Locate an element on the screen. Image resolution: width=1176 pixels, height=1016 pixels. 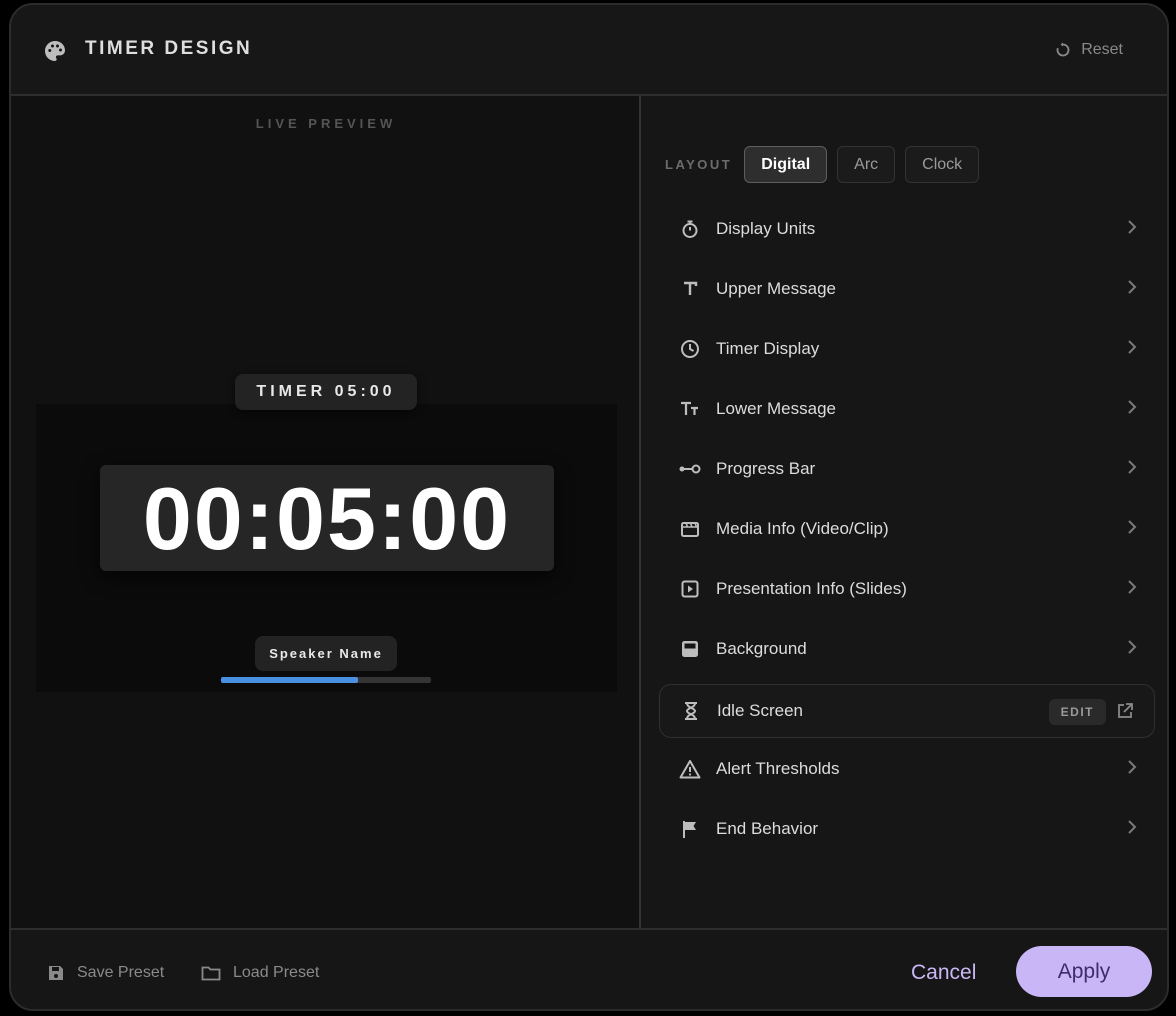
load-preset-label: Load Preset is located at coordinates (276, 972).